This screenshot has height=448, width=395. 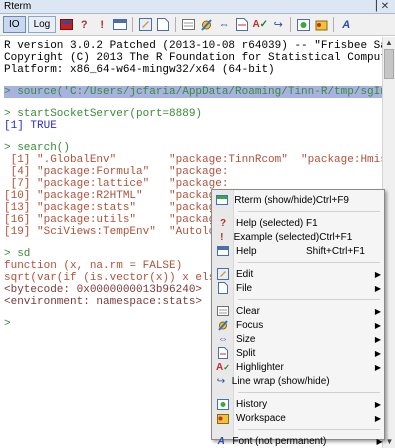 I want to click on menu-item-help: Help Shift+Ctrl+F1, so click(x=298, y=251).